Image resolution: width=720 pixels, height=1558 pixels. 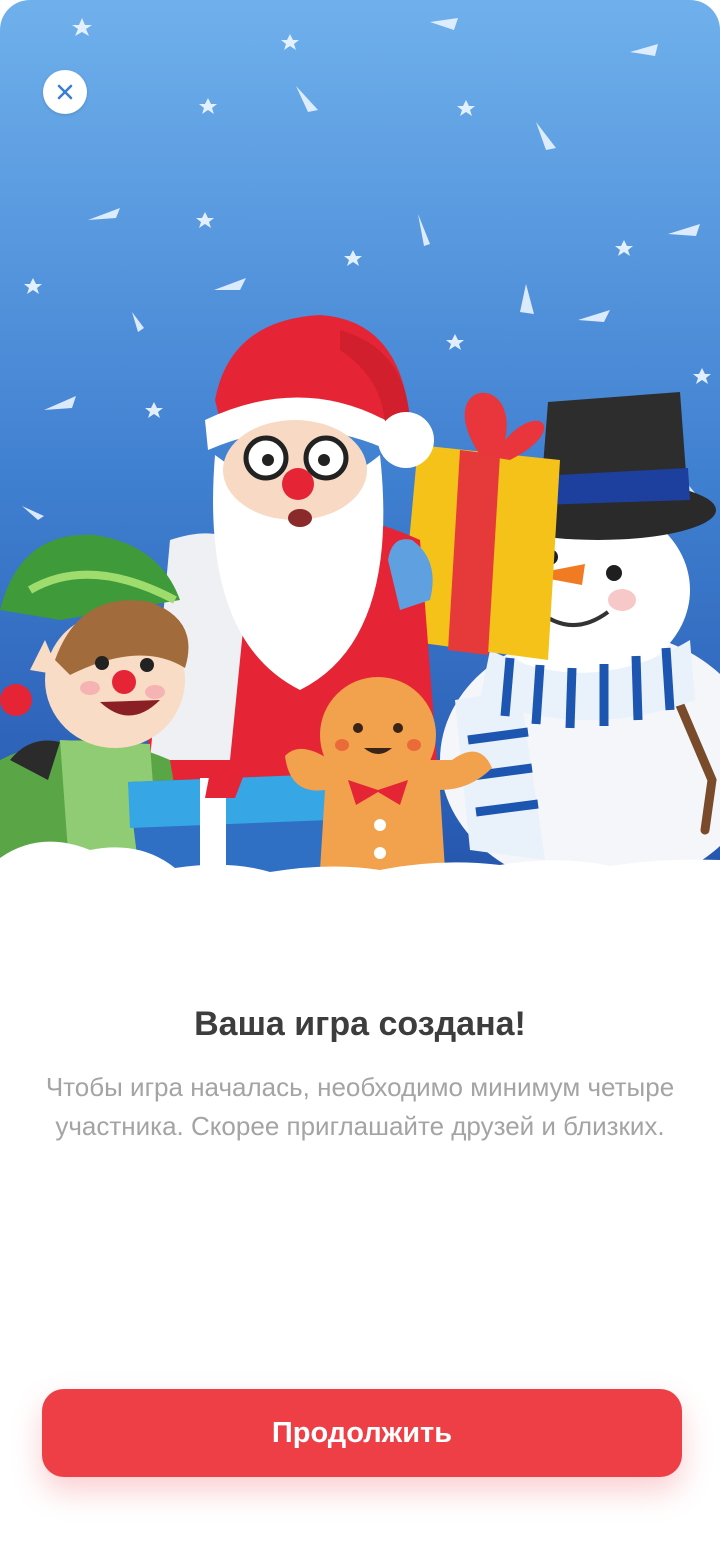 I want to click on page-title: Ваша игра создана!, so click(x=360, y=1024).